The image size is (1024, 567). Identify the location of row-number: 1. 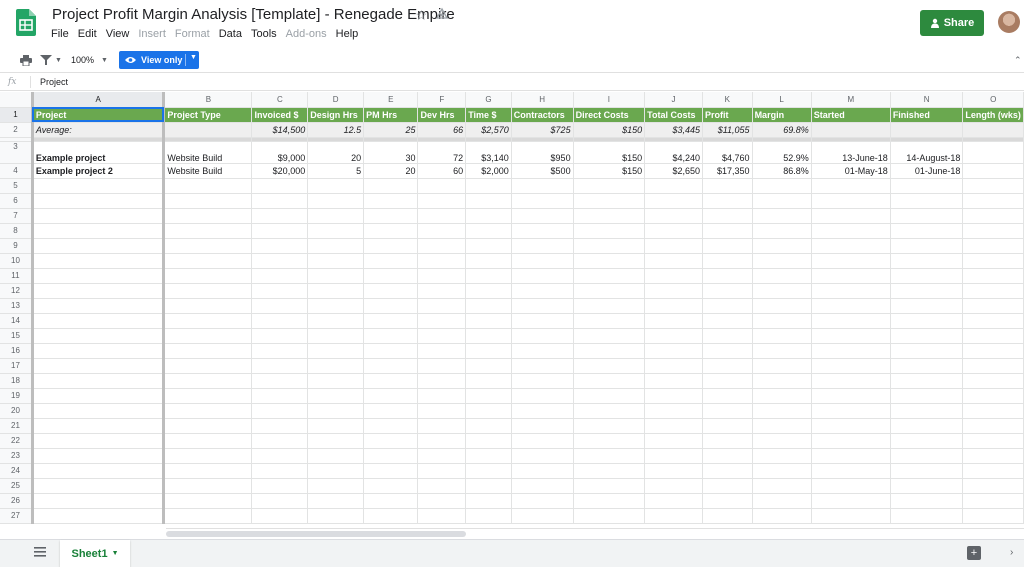
(17, 115).